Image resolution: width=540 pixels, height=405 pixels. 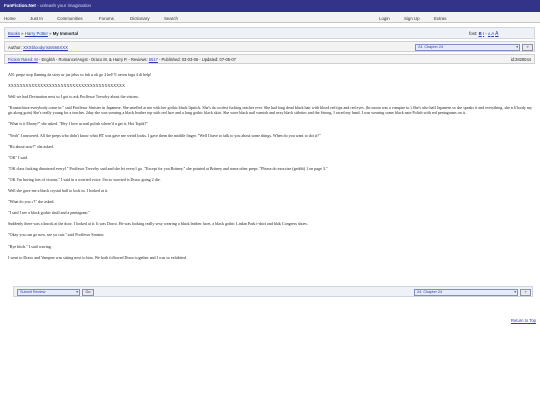 What do you see at coordinates (10, 18) in the screenshot?
I see `menu-home: Home` at bounding box center [10, 18].